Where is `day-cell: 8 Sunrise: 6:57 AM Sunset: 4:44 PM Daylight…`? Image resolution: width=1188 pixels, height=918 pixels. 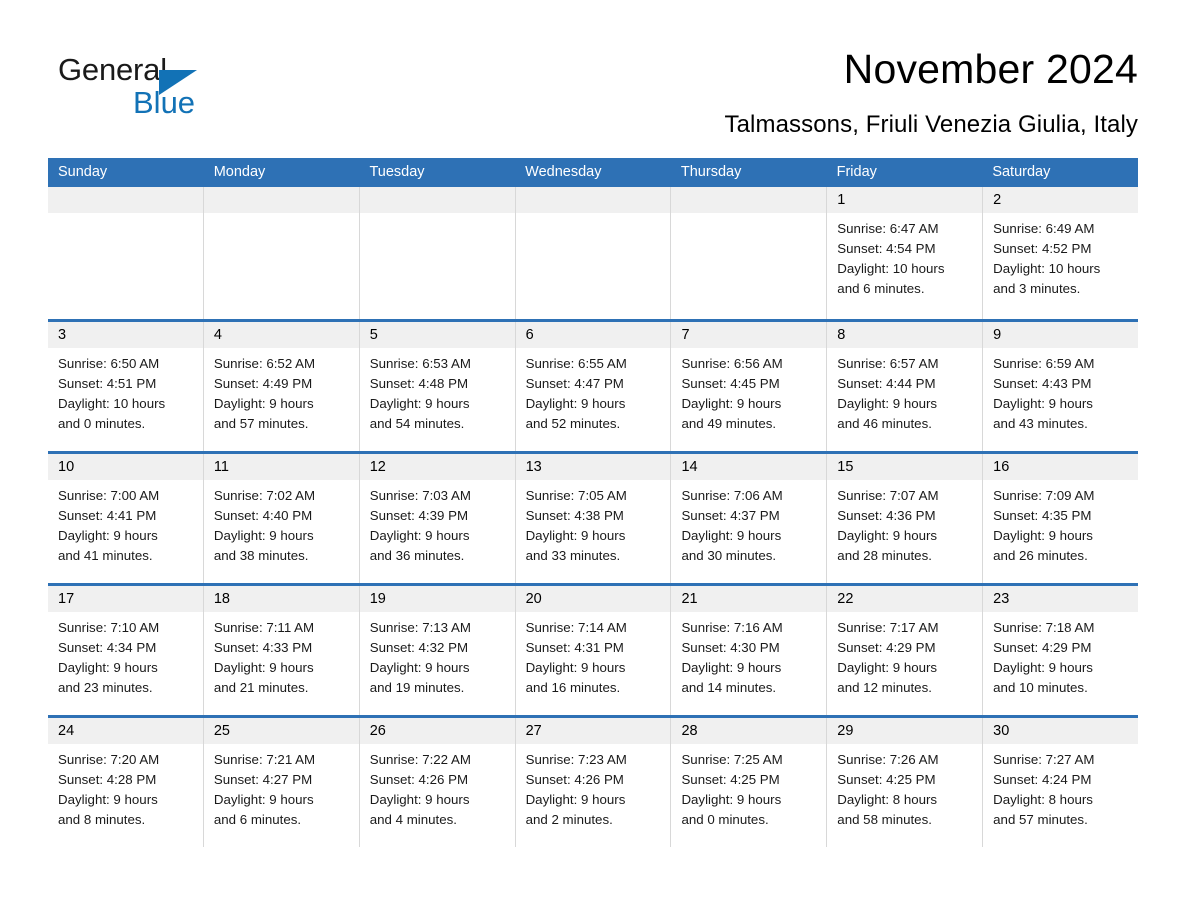
day-cell: 8 Sunrise: 6:57 AM Sunset: 4:44 PM Daylight… is located at coordinates (905, 386).